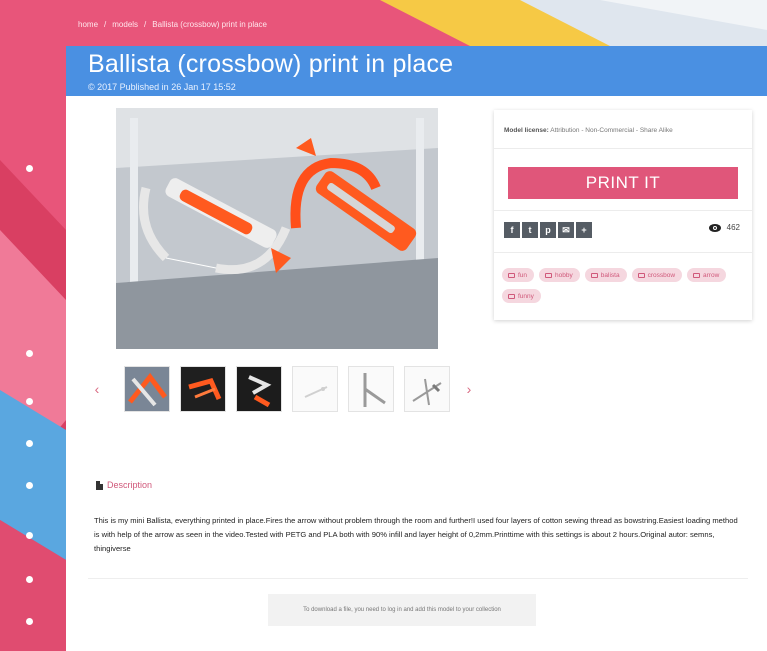 The width and height of the screenshot is (767, 651). I want to click on thumbnail-prev-arrow: ‹, so click(97, 389).